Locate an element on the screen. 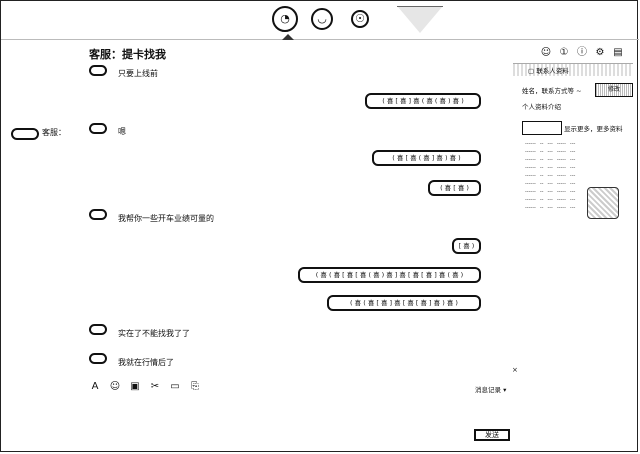  message-left: 实在了不能找我了了 is located at coordinates (154, 333).